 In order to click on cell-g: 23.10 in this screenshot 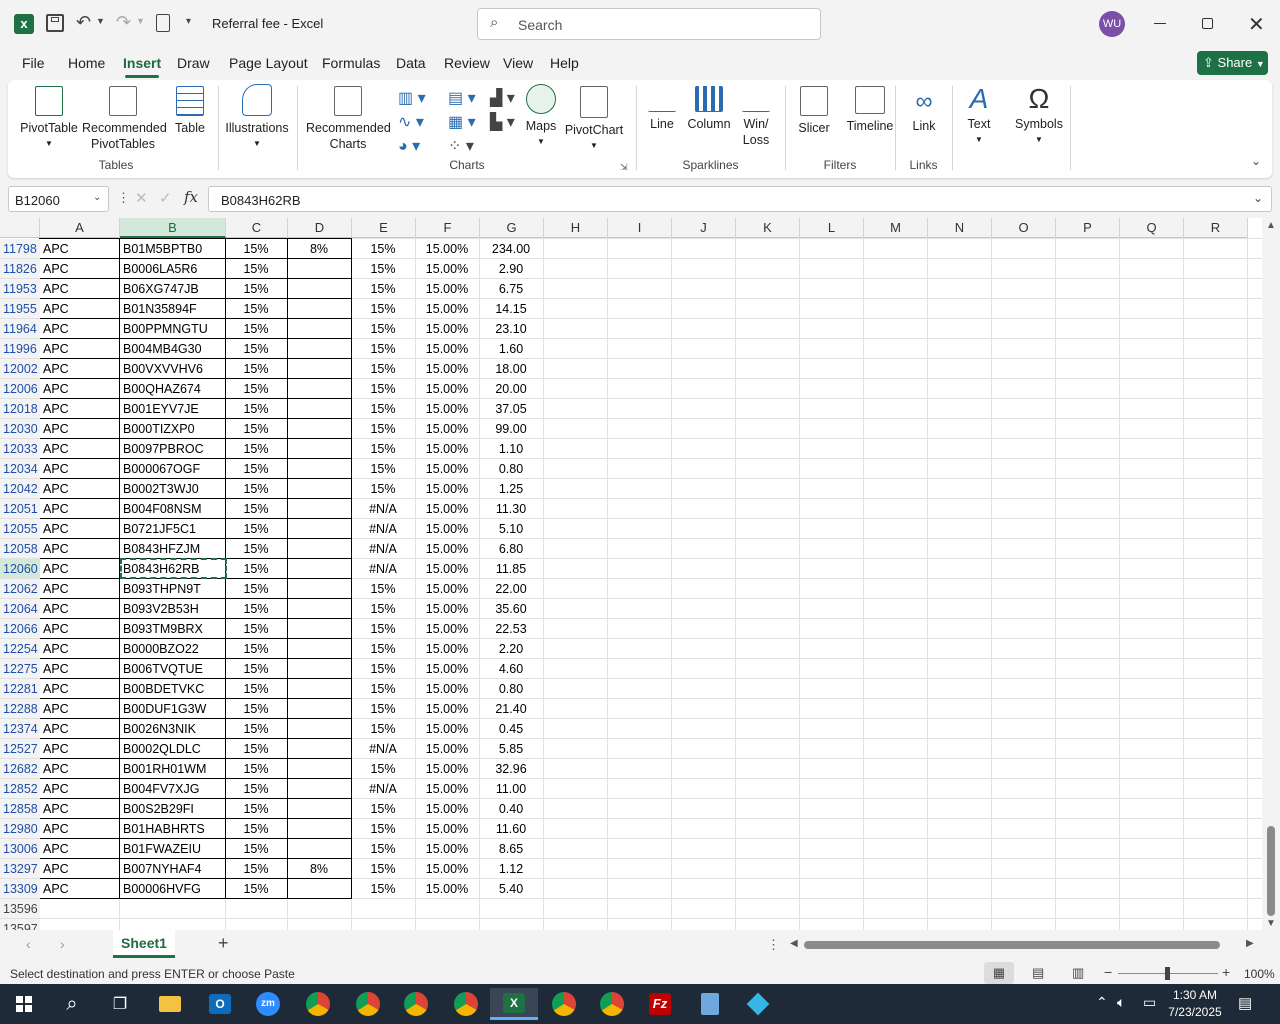, I will do `click(511, 329)`.